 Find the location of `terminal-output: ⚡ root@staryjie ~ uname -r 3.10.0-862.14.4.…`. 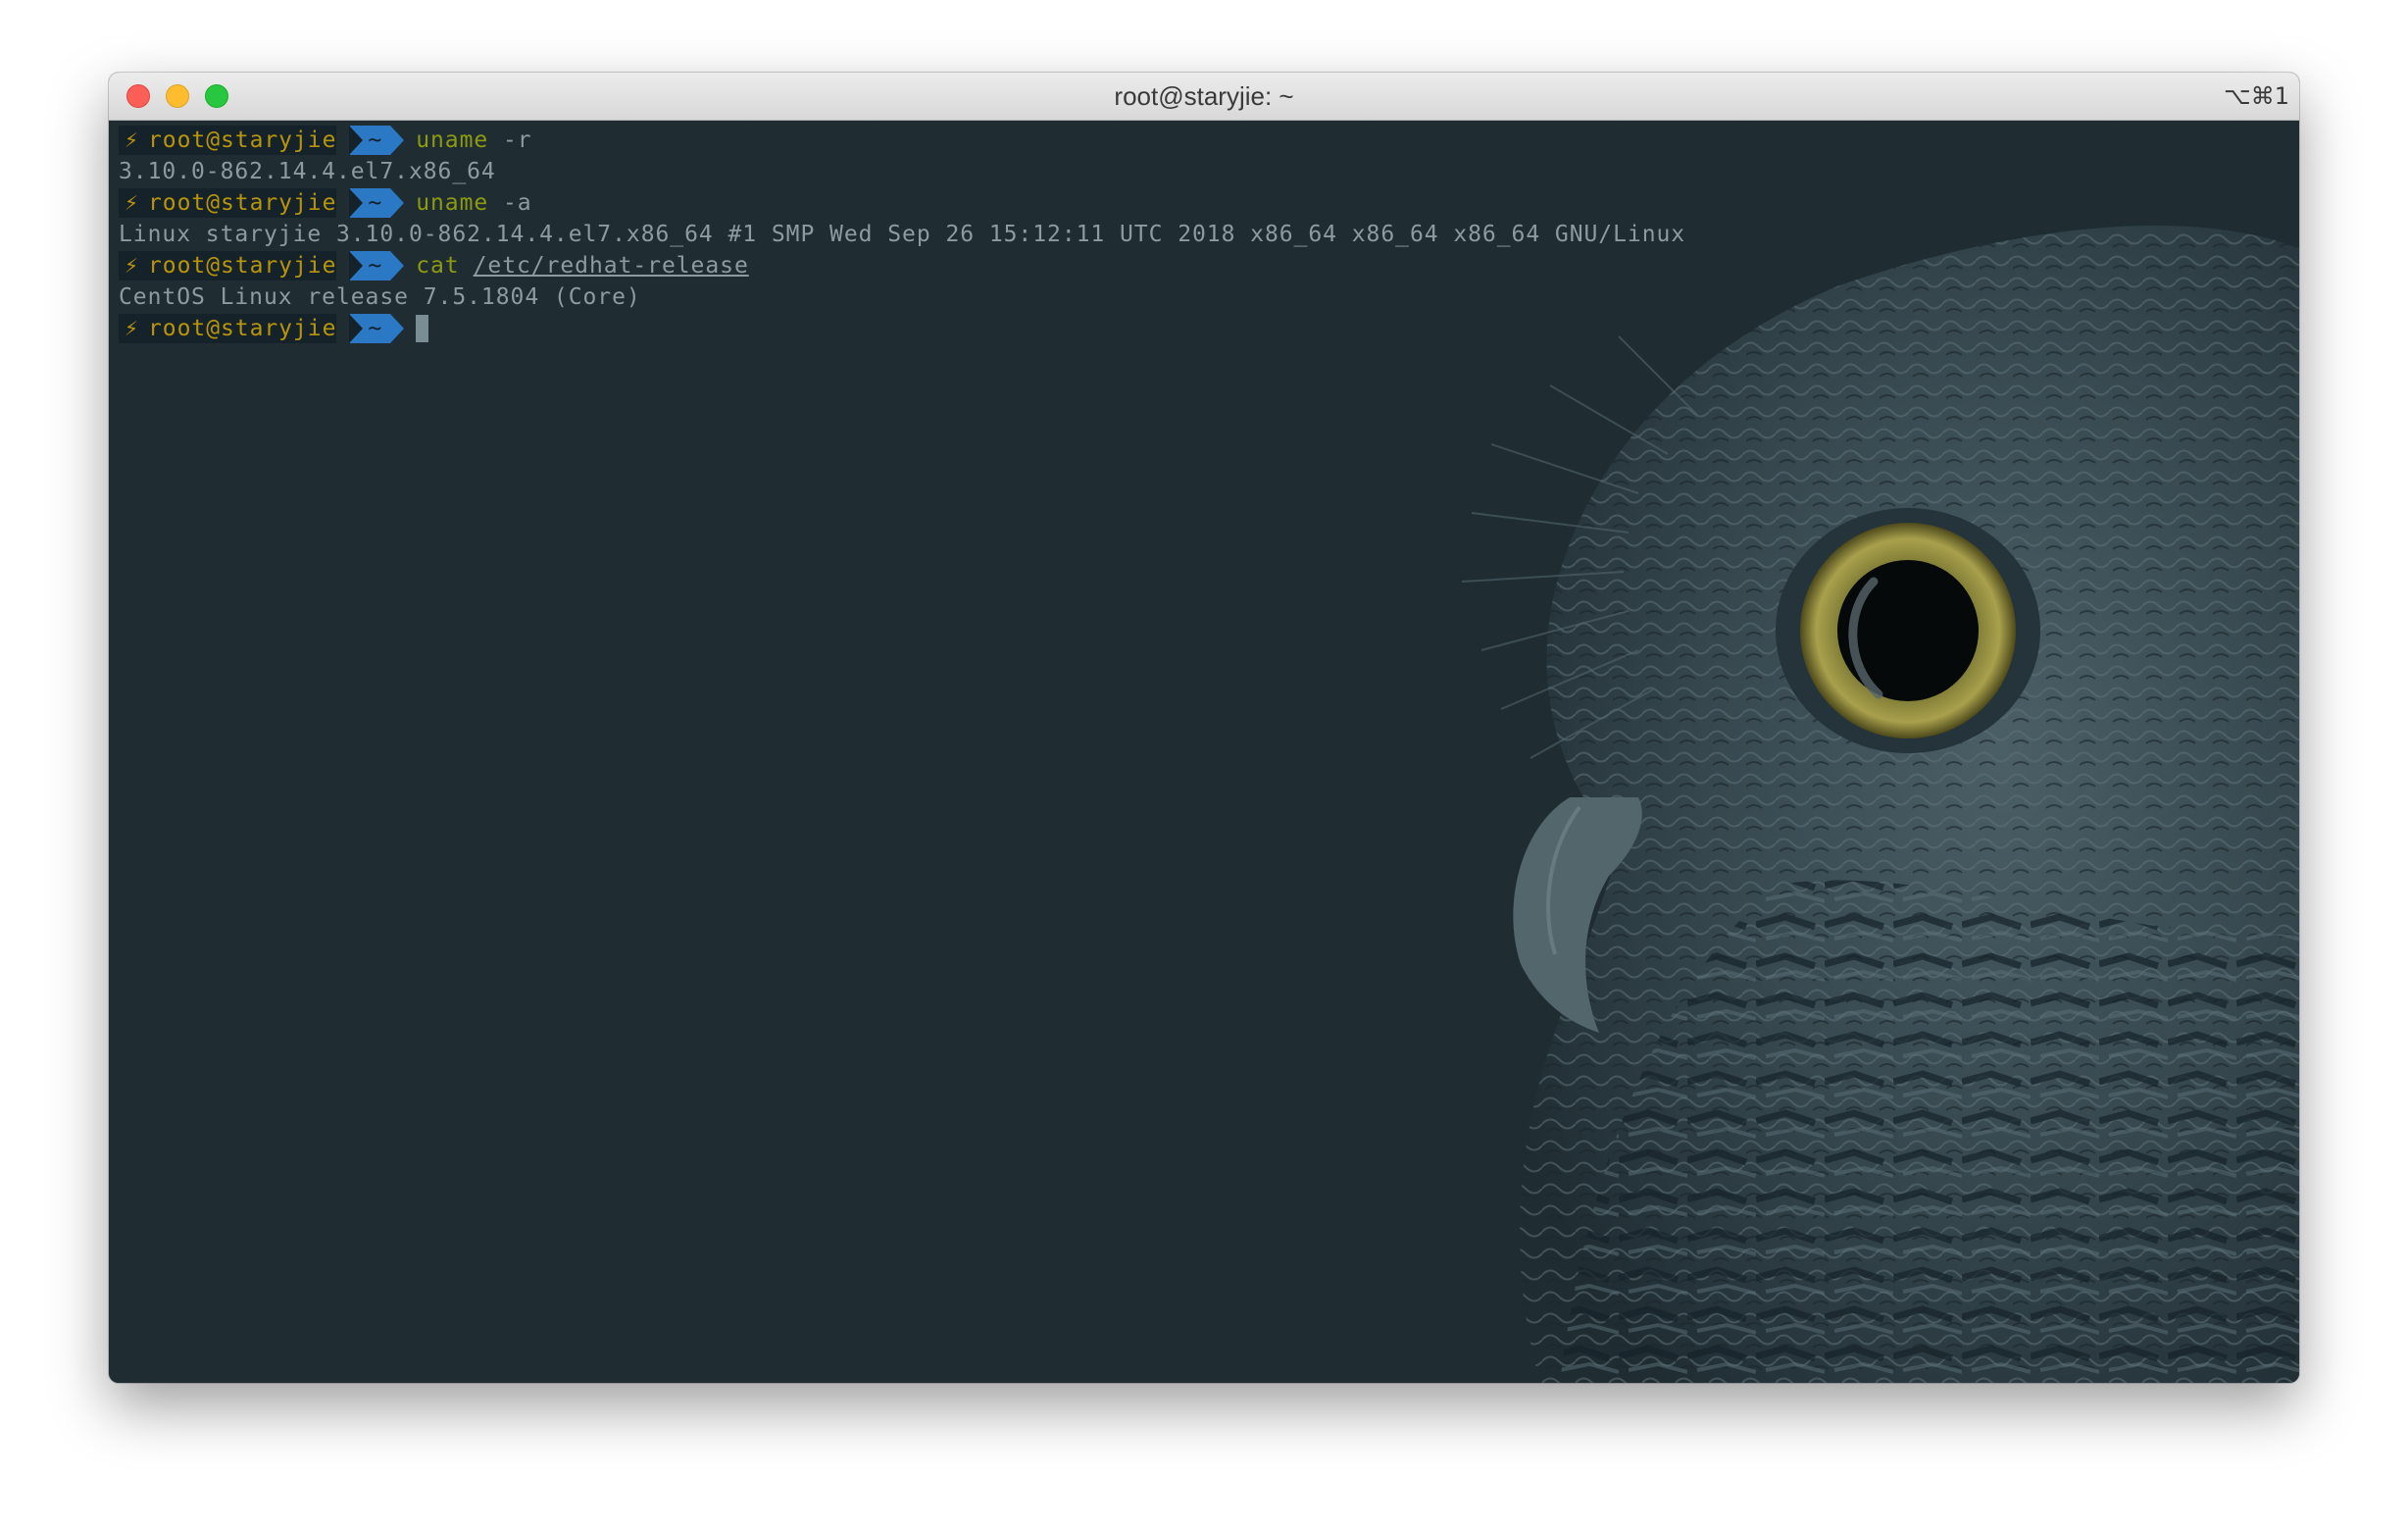

terminal-output: ⚡ root@staryjie ~ uname -r 3.10.0-862.14.4.… is located at coordinates (902, 234).